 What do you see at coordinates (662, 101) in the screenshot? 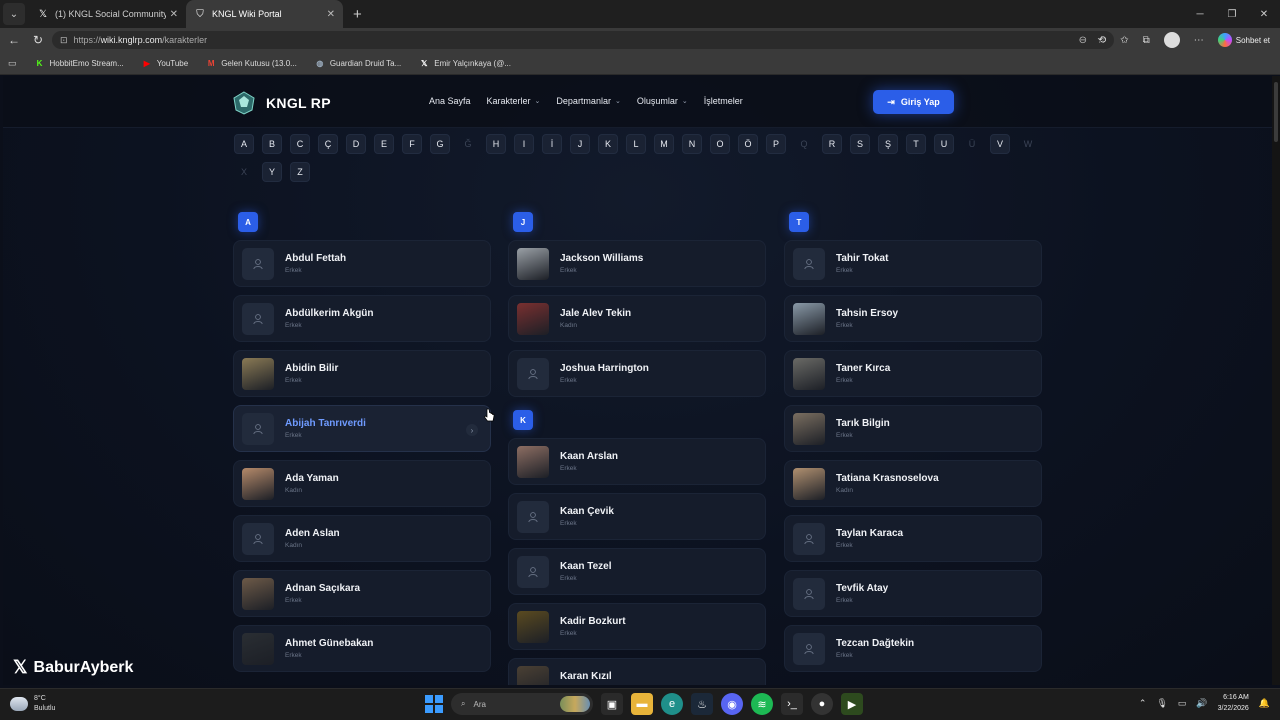
I see `nav-item-3: Oluşumlar ⌄` at bounding box center [662, 101].